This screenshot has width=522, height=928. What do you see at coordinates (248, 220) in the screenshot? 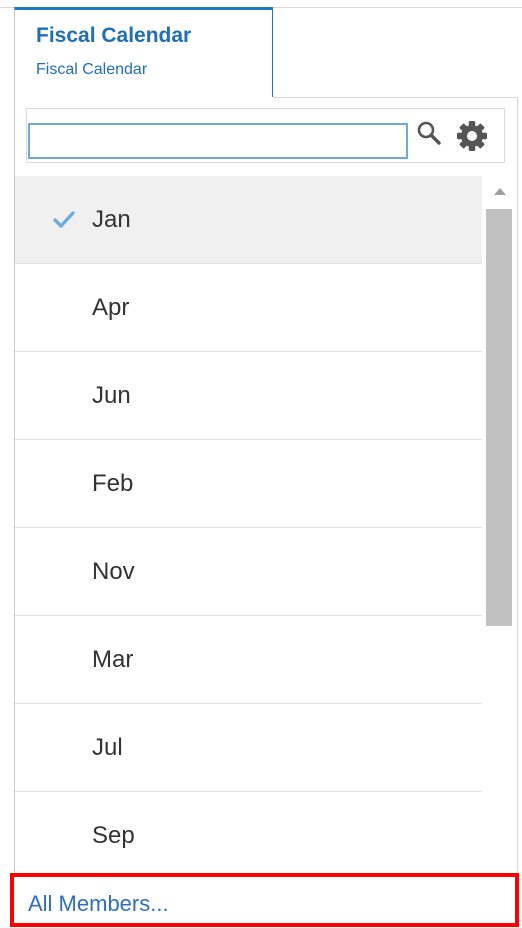
I see `list-item: Jan` at bounding box center [248, 220].